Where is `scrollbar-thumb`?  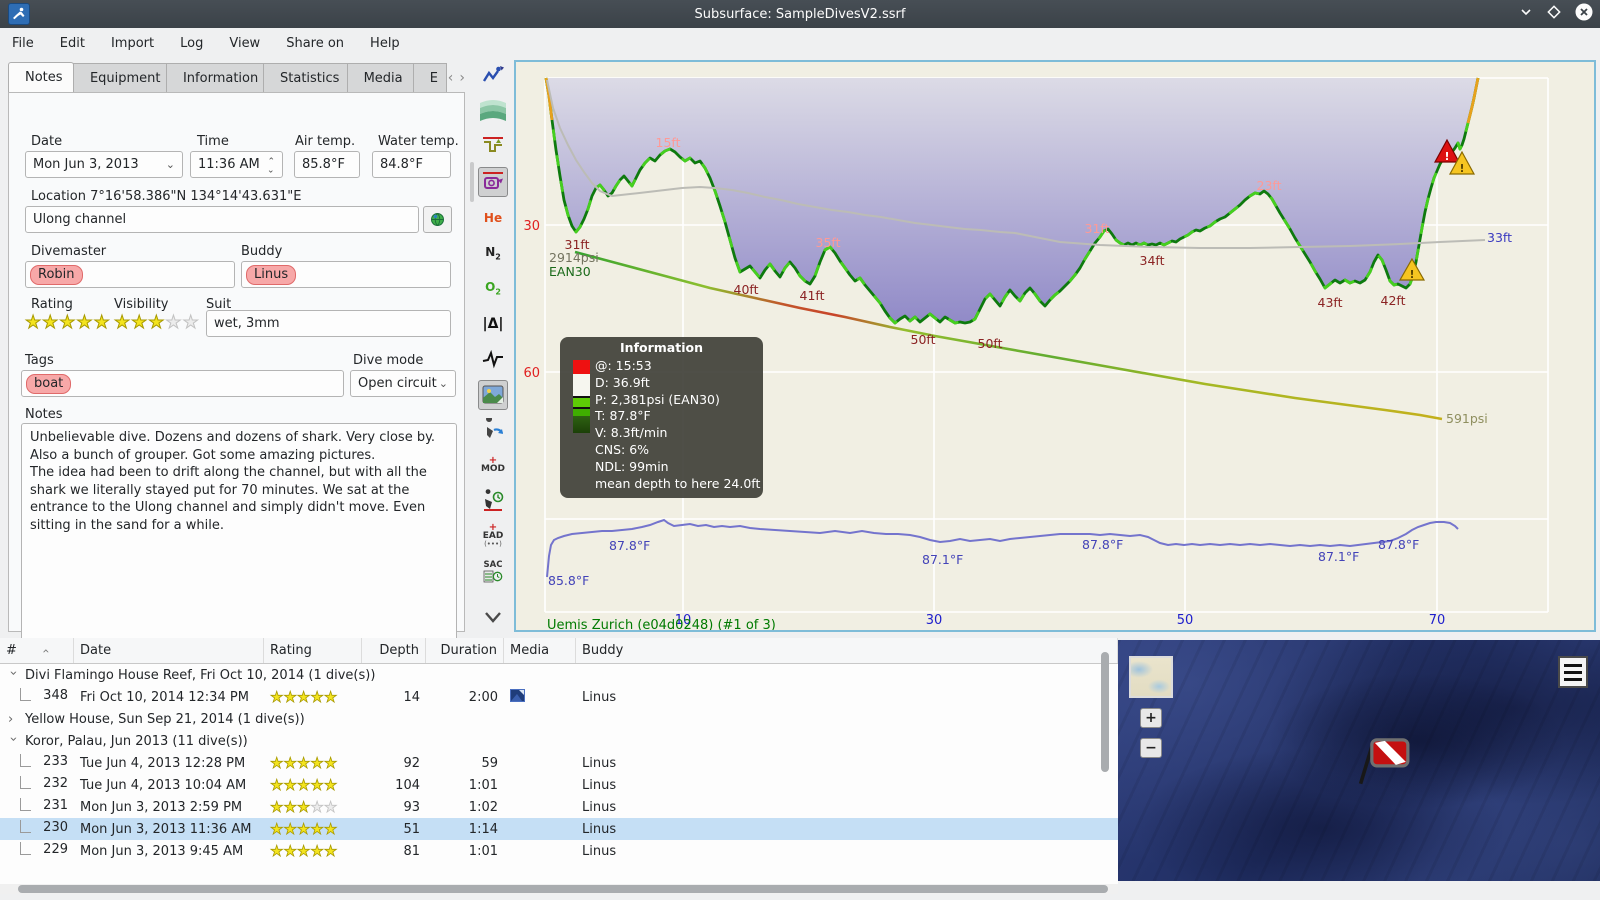
scrollbar-thumb is located at coordinates (563, 889).